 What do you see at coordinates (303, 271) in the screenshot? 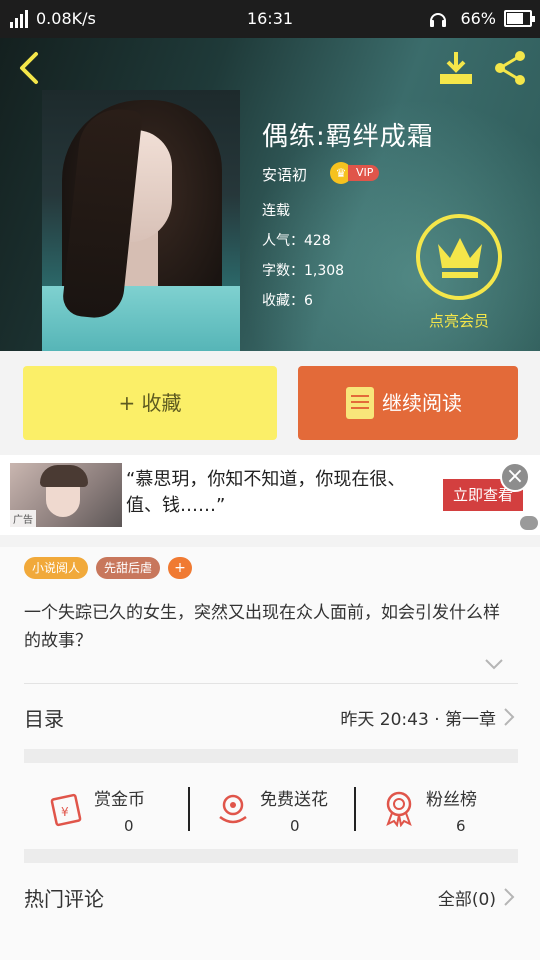
I see `book-word-count: 字数：1,308` at bounding box center [303, 271].